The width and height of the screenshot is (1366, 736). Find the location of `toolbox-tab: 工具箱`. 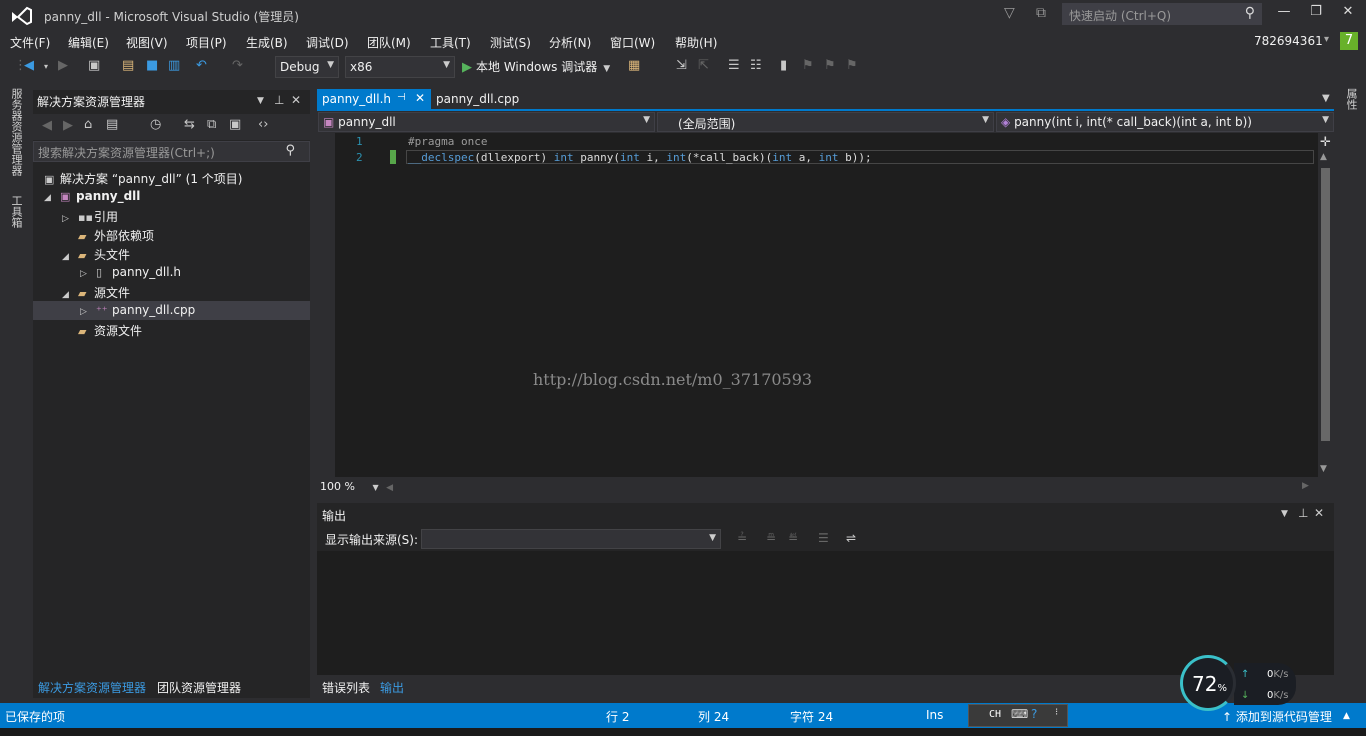

toolbox-tab: 工具箱 is located at coordinates (16, 211).